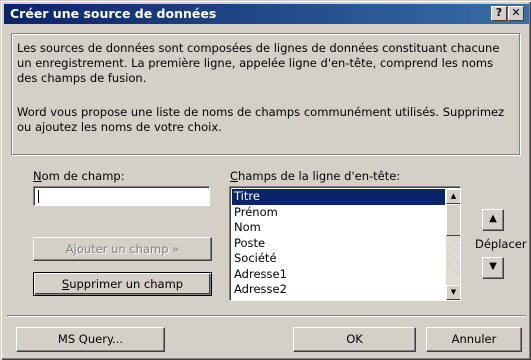  Describe the element at coordinates (338, 275) in the screenshot. I see `list-item-adresse1: Adresse1` at that location.